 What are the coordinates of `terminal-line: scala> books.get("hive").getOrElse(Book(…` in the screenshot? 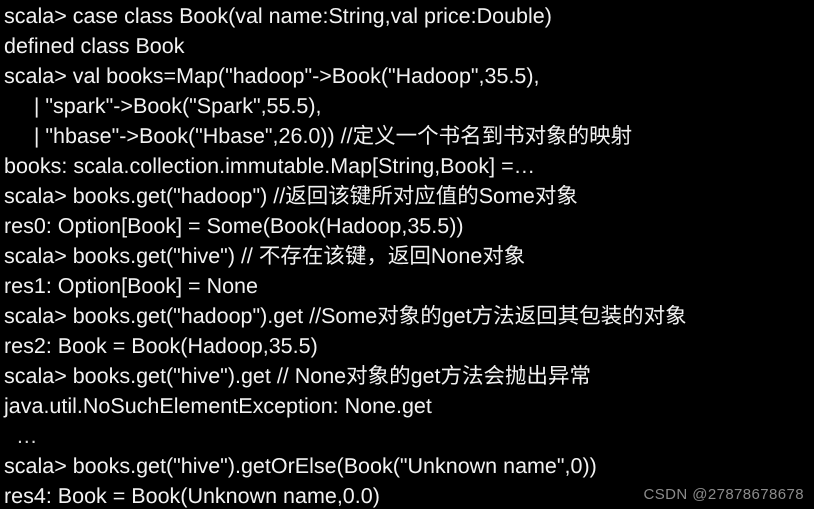 It's located at (300, 466).